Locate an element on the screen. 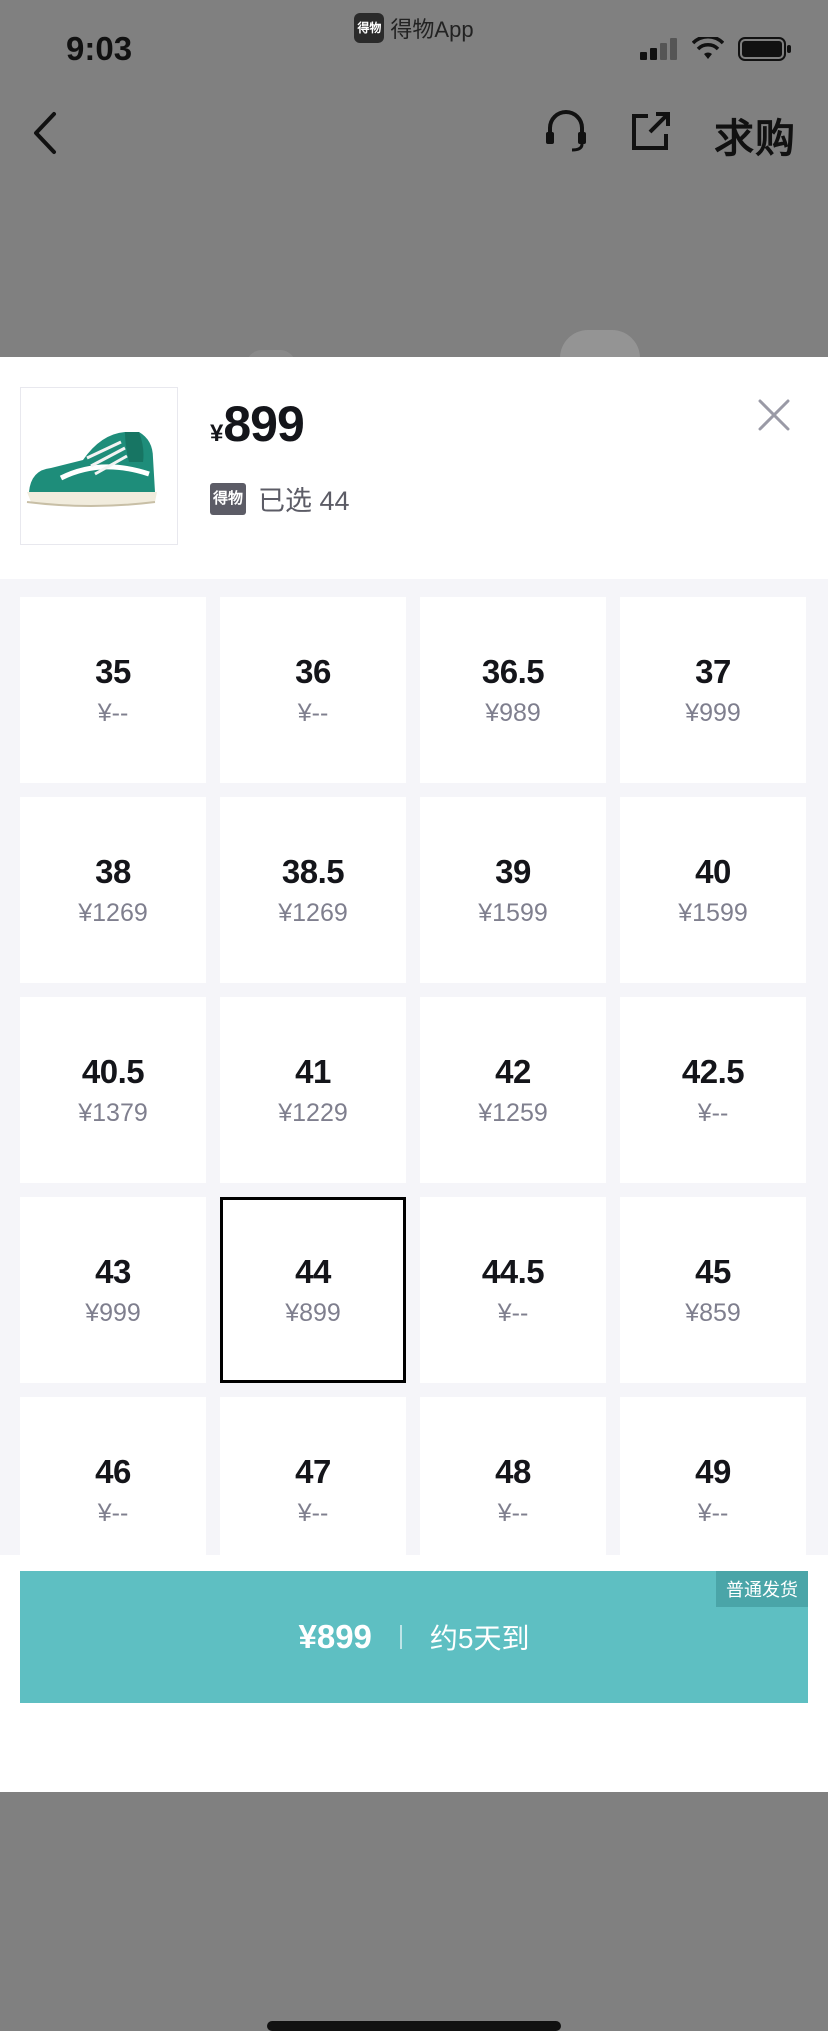 The image size is (828, 2031). size-value: 41 is located at coordinates (313, 1071).